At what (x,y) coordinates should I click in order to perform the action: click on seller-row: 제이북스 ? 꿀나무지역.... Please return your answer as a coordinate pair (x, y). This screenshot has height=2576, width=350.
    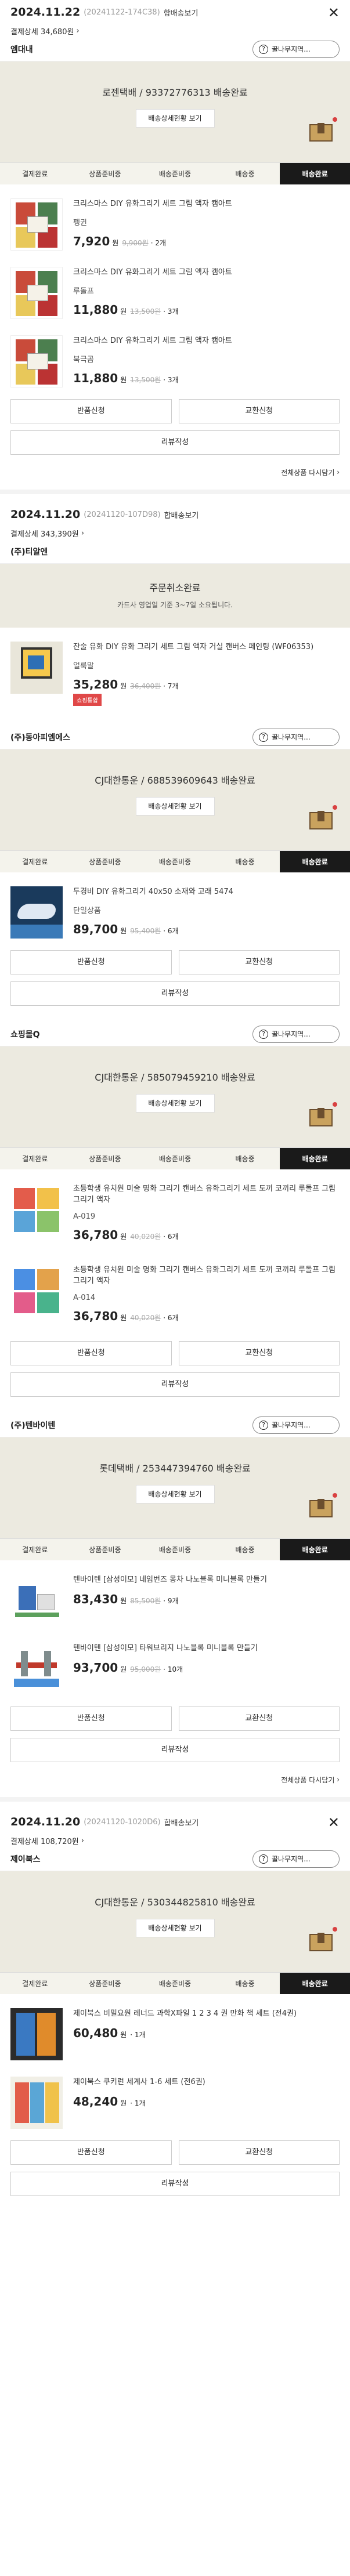
    Looking at the image, I should click on (175, 1859).